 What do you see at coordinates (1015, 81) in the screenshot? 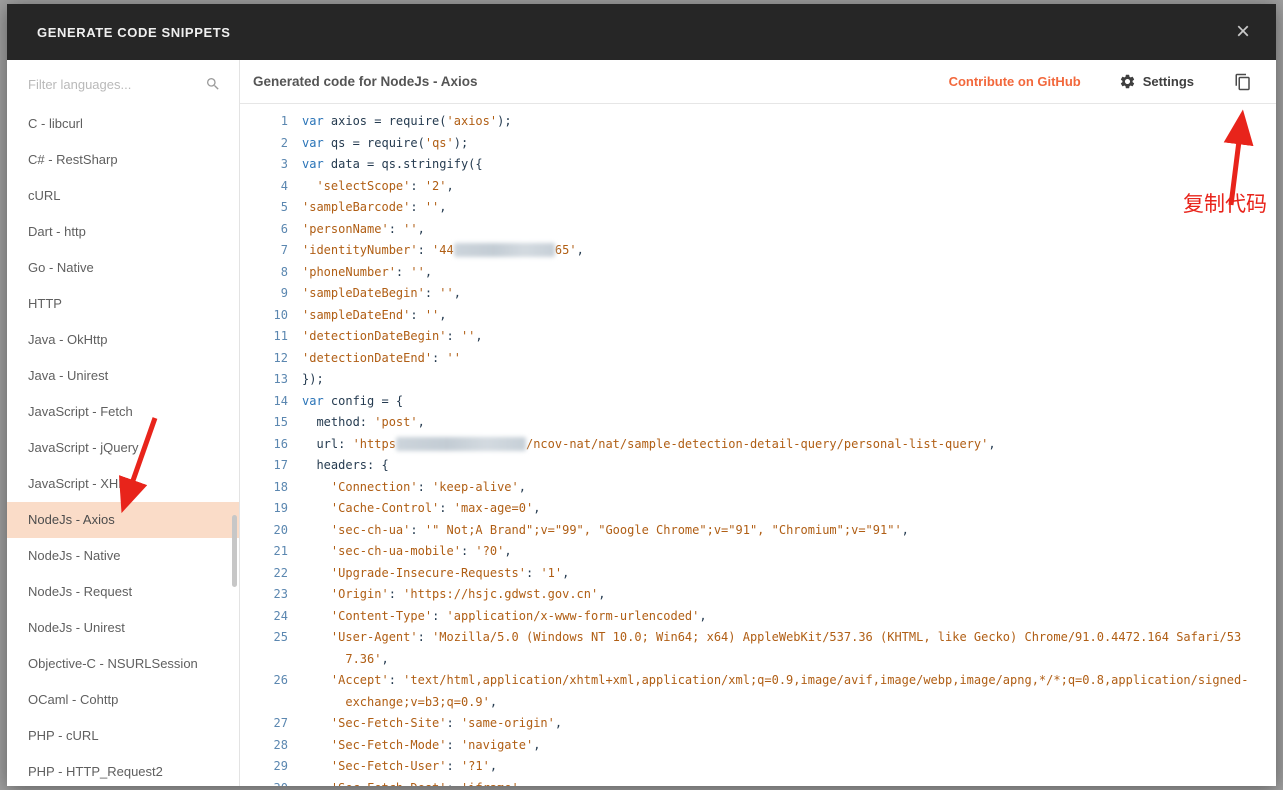
I see `contribute-on-github-link: Contribute on GitHub` at bounding box center [1015, 81].